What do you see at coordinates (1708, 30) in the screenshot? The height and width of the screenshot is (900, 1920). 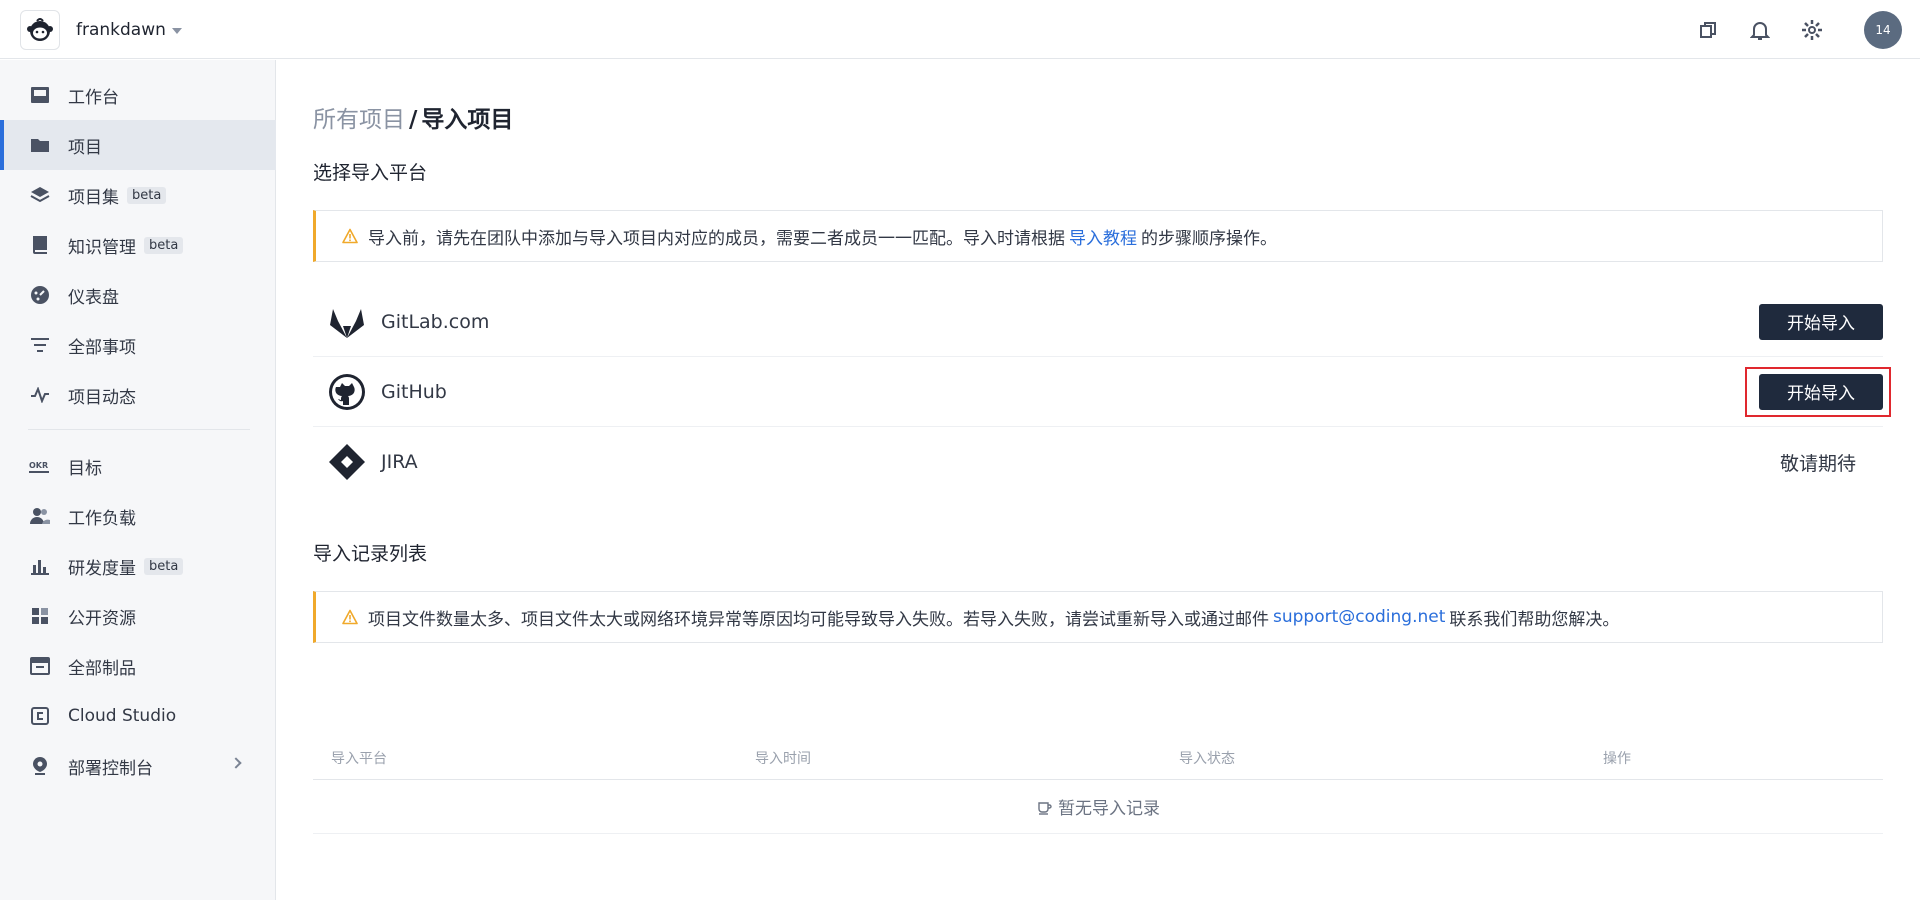 I see `copy-icon` at bounding box center [1708, 30].